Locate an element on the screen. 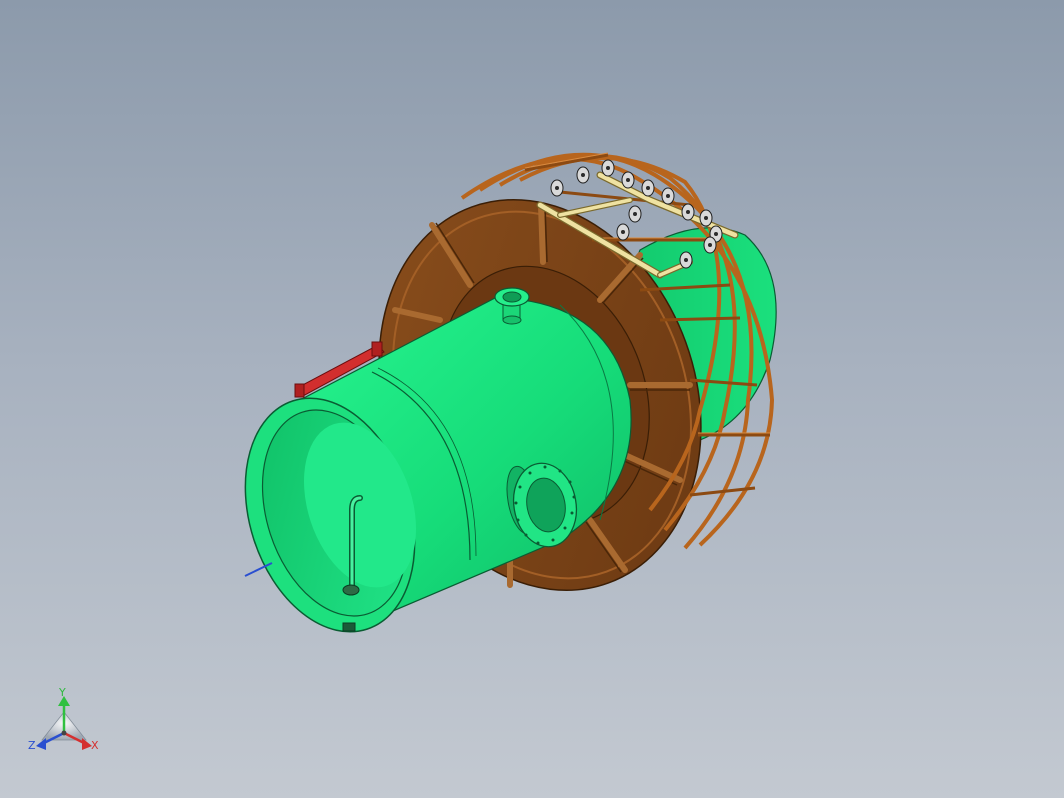 This screenshot has height=798, width=1064. triad-z-arrow-icon is located at coordinates (41, 744).